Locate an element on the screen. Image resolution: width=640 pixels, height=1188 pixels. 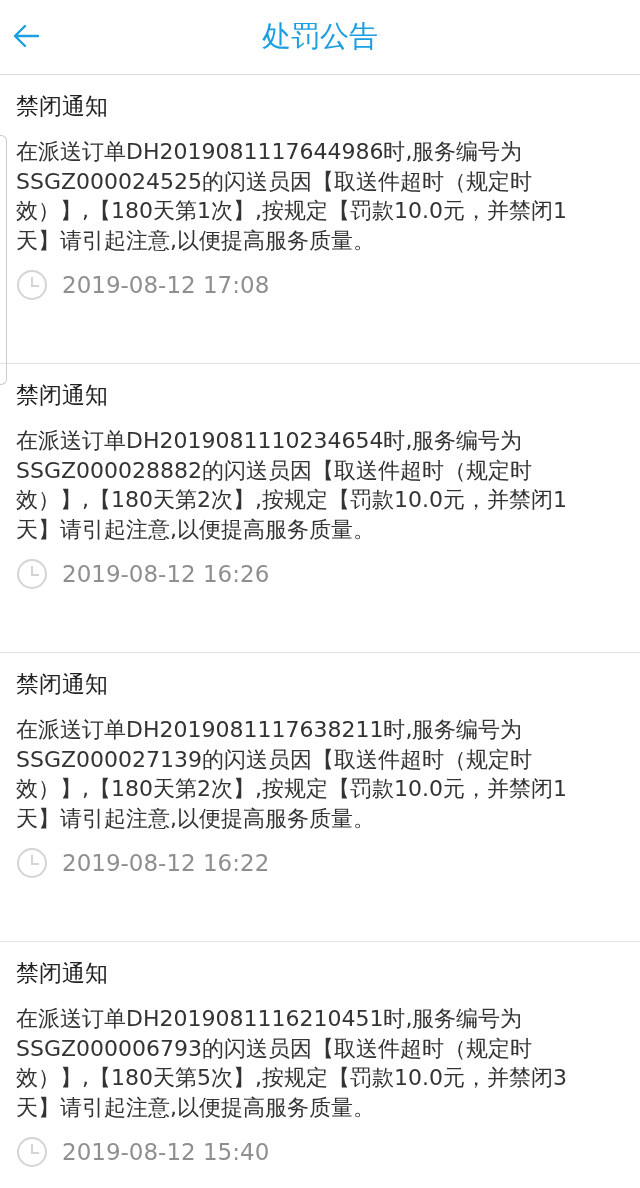
notice-body: 在派送订单DH2019081116210451时,服务编号为SSGZ000006793的闪送员因【取送件超时（规定时效）】,【180天第5次】,按规定【罚款10.0元，并禁闭3天】请引起注意,以便提高服务质量。 is located at coordinates (292, 1063).